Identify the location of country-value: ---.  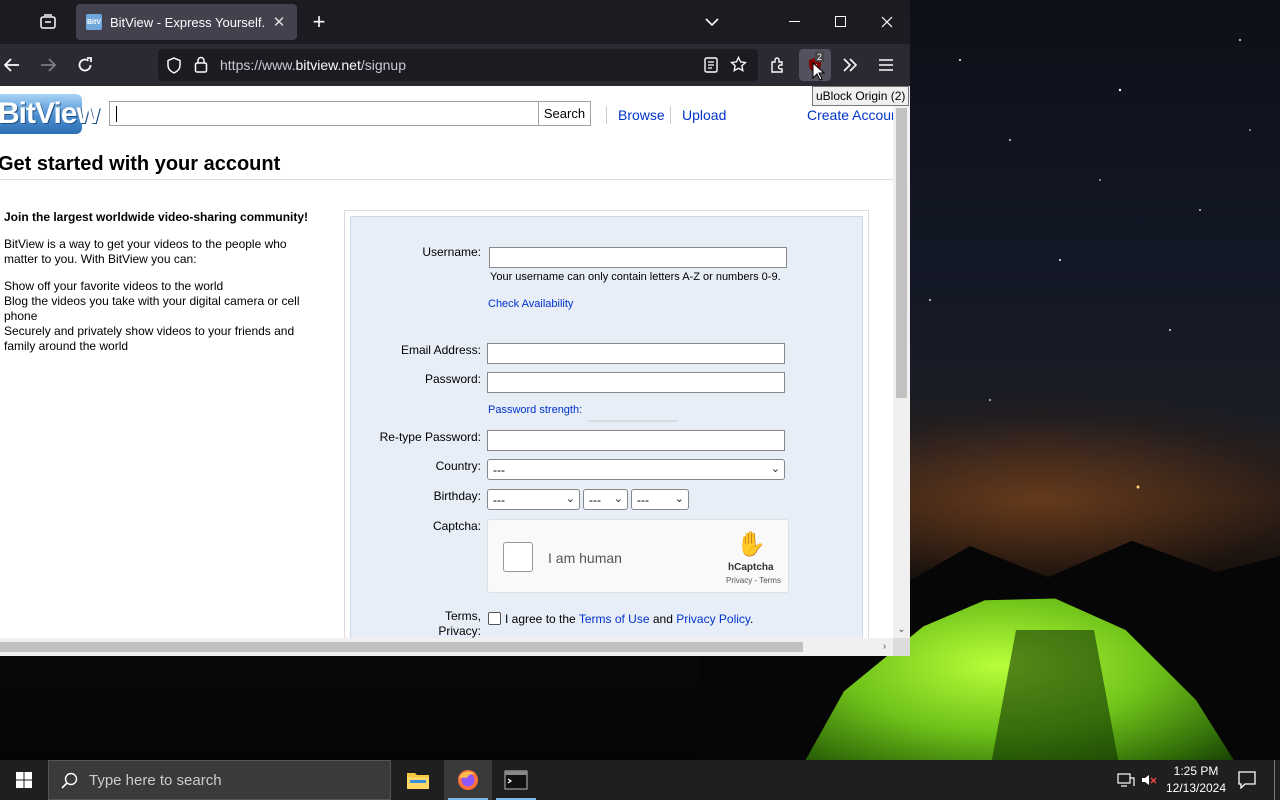
(499, 470).